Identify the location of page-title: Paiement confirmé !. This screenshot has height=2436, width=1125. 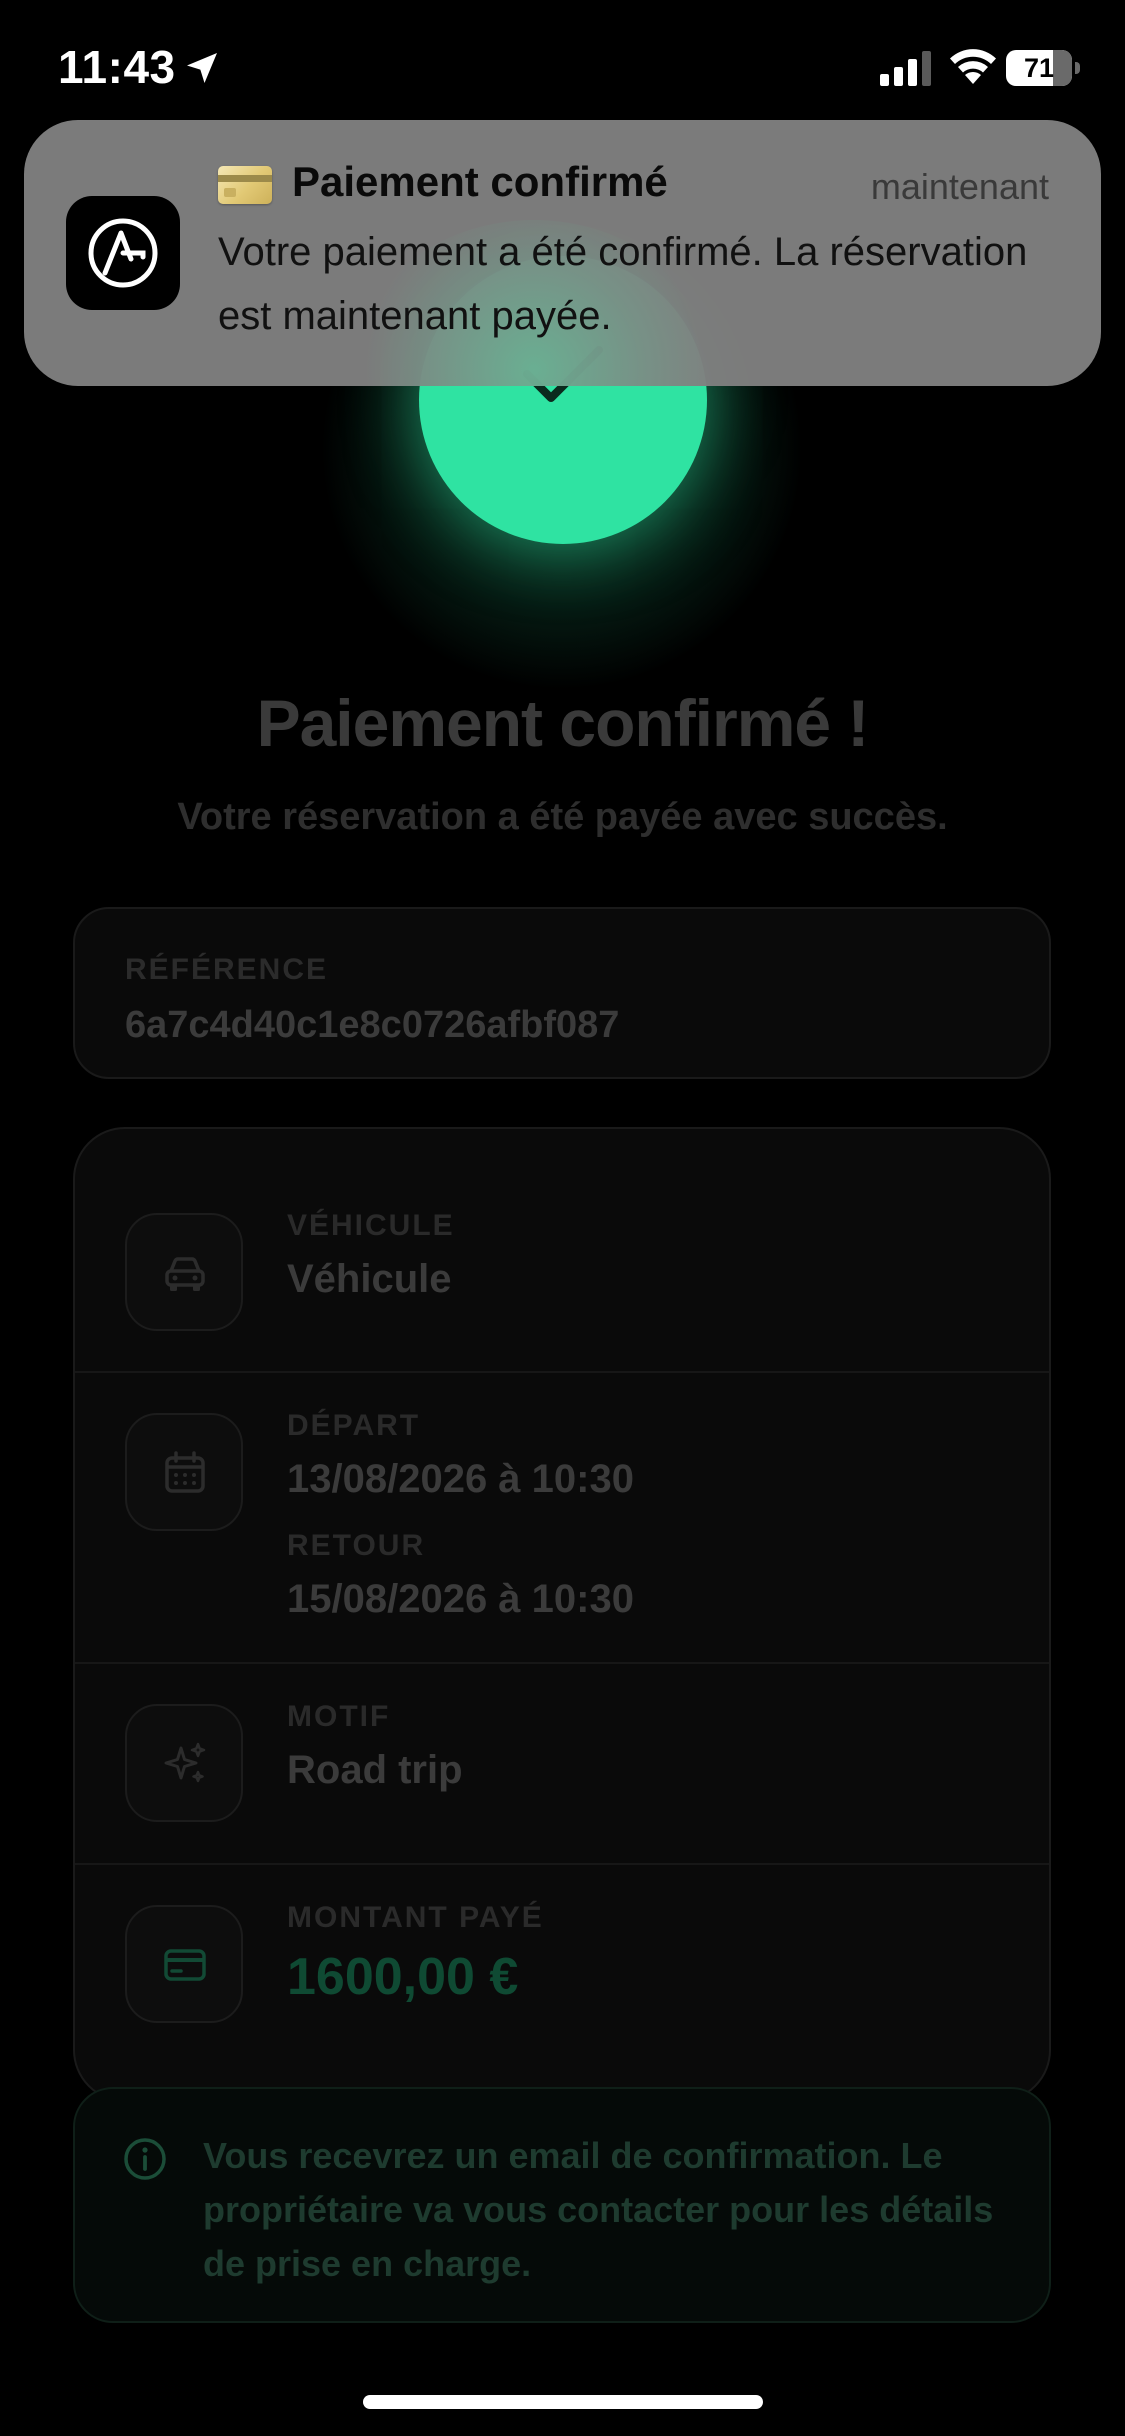
(563, 723).